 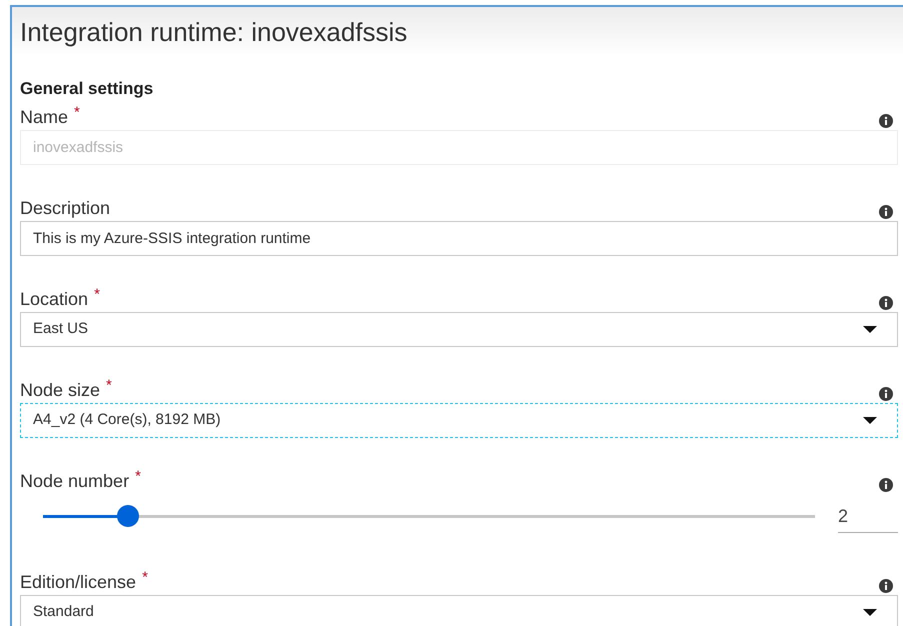 I want to click on number-field: 2, so click(x=868, y=516).